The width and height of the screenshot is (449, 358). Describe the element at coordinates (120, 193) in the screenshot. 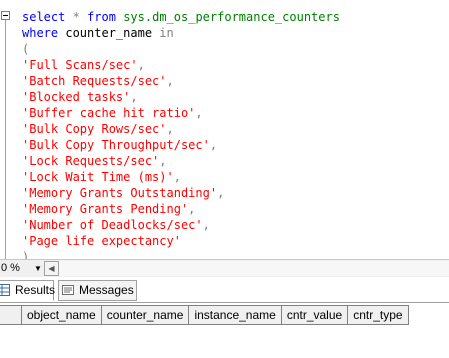

I see `code-token: 'Memory Grants Outstanding'` at that location.